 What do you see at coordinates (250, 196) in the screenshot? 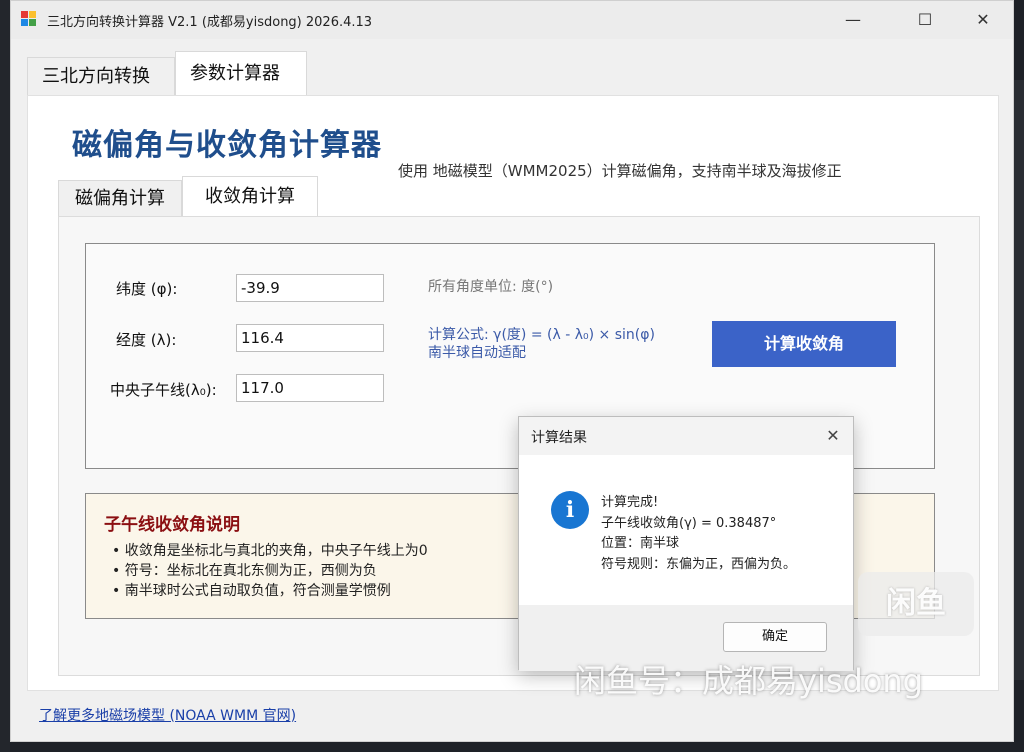
I see `tab-convergence: 收敛角计算` at bounding box center [250, 196].